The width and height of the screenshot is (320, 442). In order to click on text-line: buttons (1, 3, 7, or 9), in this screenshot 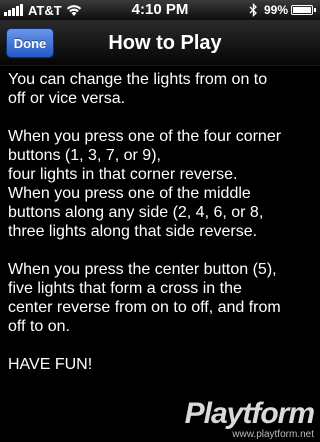, I will do `click(84, 155)`.